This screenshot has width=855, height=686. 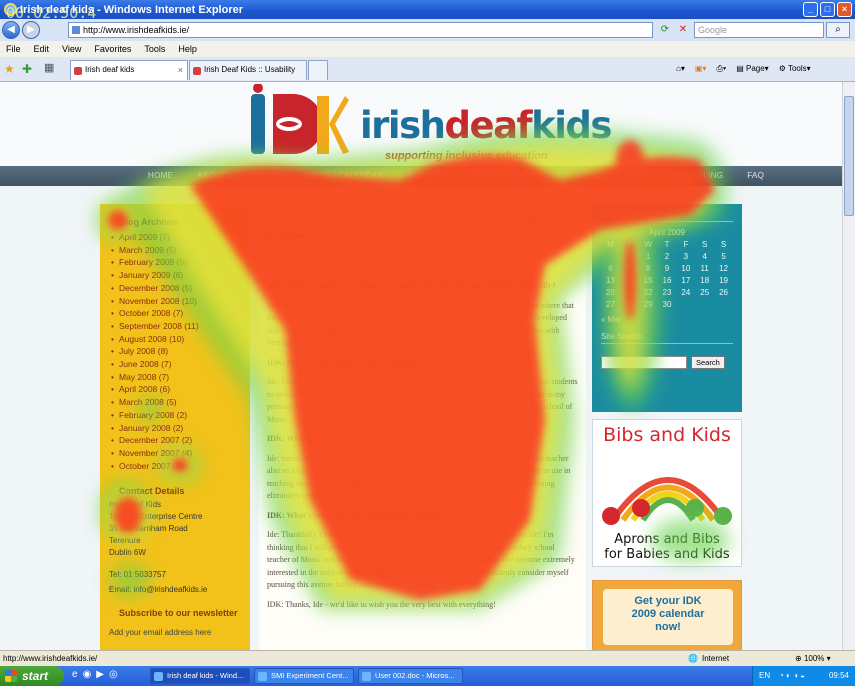 What do you see at coordinates (75, 674) in the screenshot?
I see `ie-quicklaunch-icon: e` at bounding box center [75, 674].